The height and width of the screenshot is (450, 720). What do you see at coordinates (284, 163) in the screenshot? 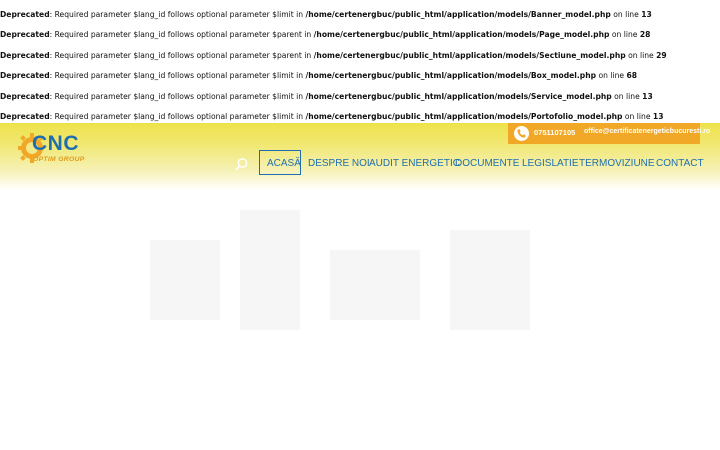
I see `nav-item-acasa: ACASĂ` at bounding box center [284, 163].